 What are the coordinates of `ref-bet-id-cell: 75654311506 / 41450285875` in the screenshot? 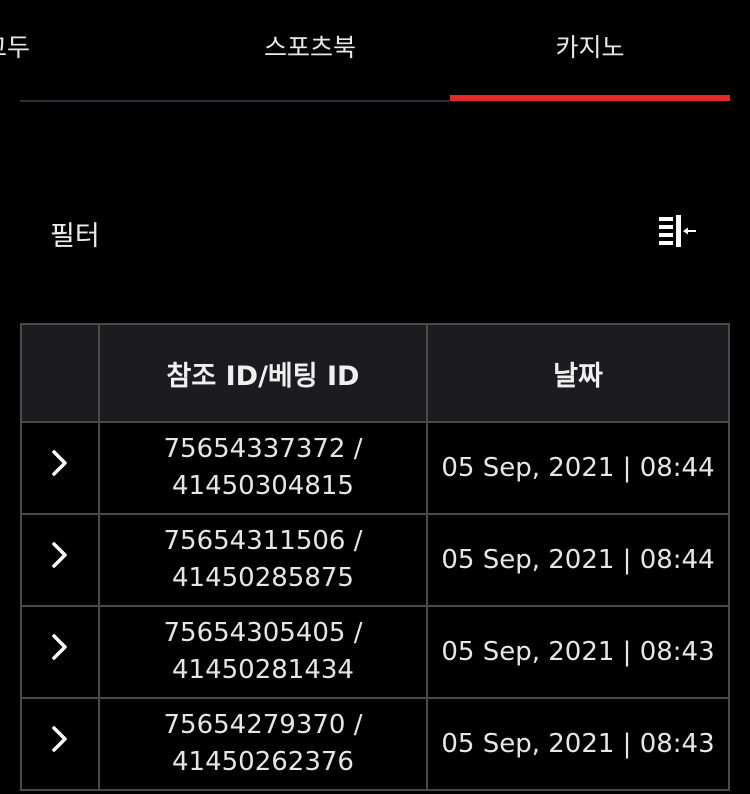 It's located at (263, 560).